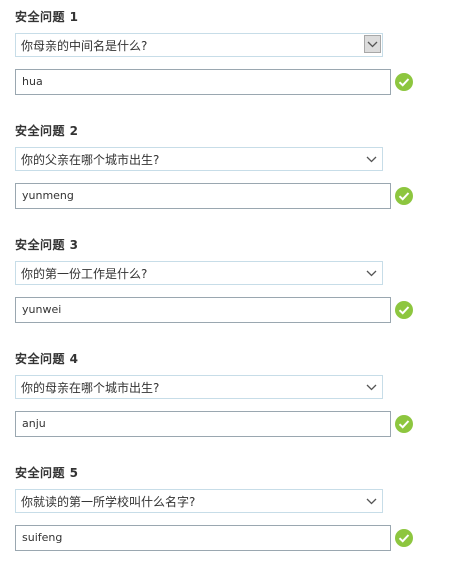 The image size is (472, 574). What do you see at coordinates (203, 310) in the screenshot?
I see `answer-input: yunwei` at bounding box center [203, 310].